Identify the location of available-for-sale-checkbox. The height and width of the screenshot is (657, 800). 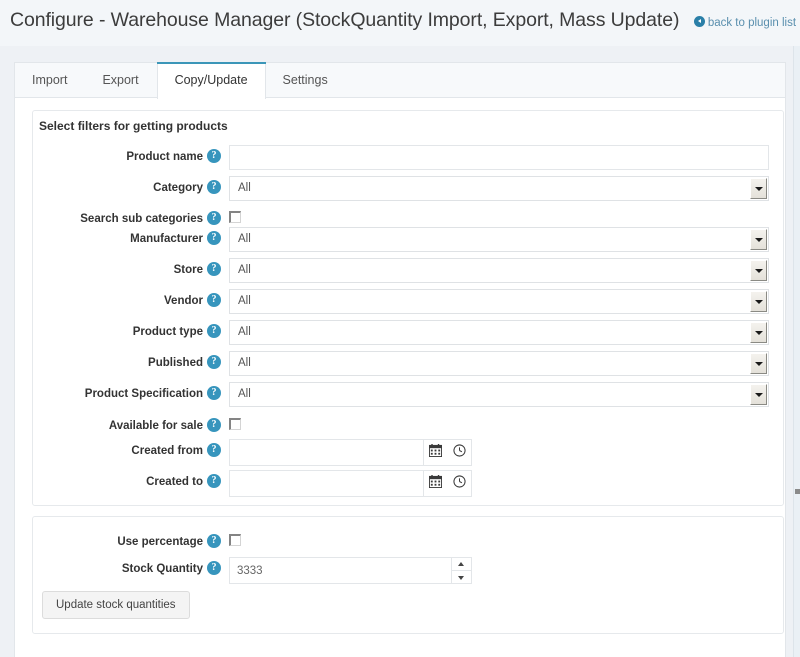
(235, 424).